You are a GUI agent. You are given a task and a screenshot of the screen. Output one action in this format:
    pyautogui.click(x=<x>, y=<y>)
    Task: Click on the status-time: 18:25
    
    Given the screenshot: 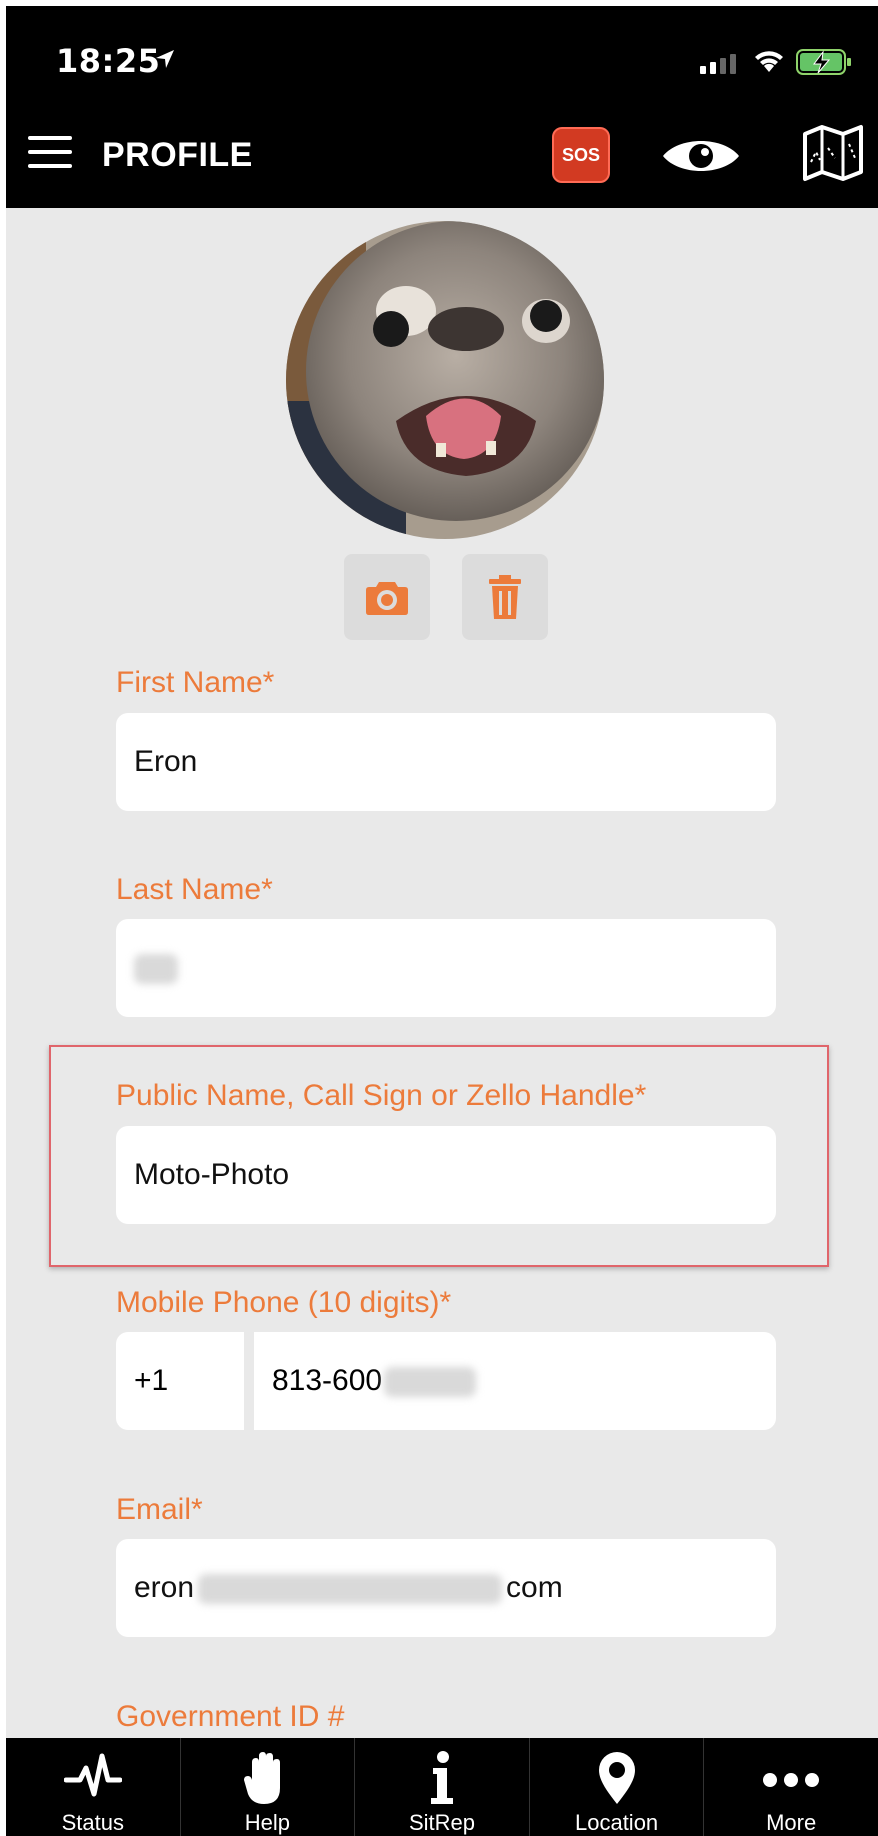 What is the action you would take?
    pyautogui.click(x=108, y=61)
    